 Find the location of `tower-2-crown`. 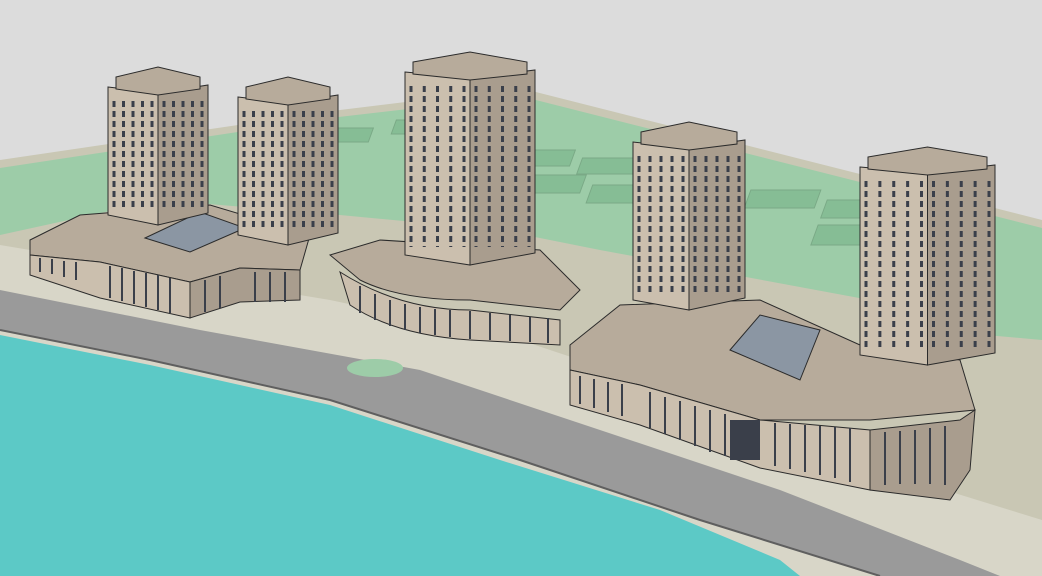

tower-2-crown is located at coordinates (288, 91).